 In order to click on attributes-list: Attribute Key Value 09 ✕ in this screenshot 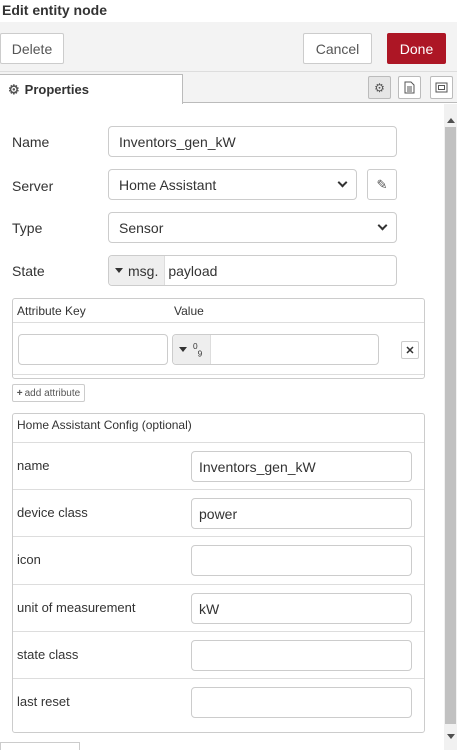, I will do `click(218, 338)`.